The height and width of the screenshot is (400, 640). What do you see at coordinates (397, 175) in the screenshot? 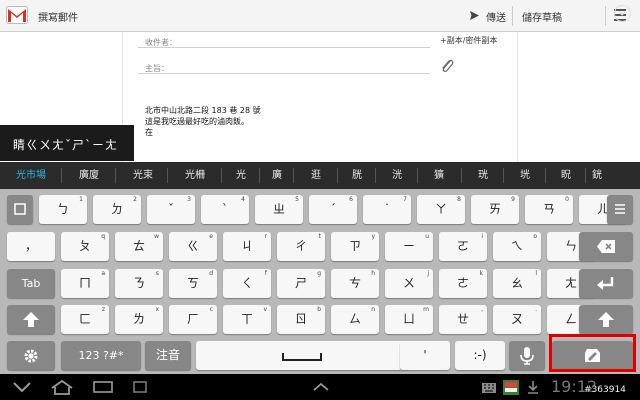
I see `candidate-item: 洸` at bounding box center [397, 175].